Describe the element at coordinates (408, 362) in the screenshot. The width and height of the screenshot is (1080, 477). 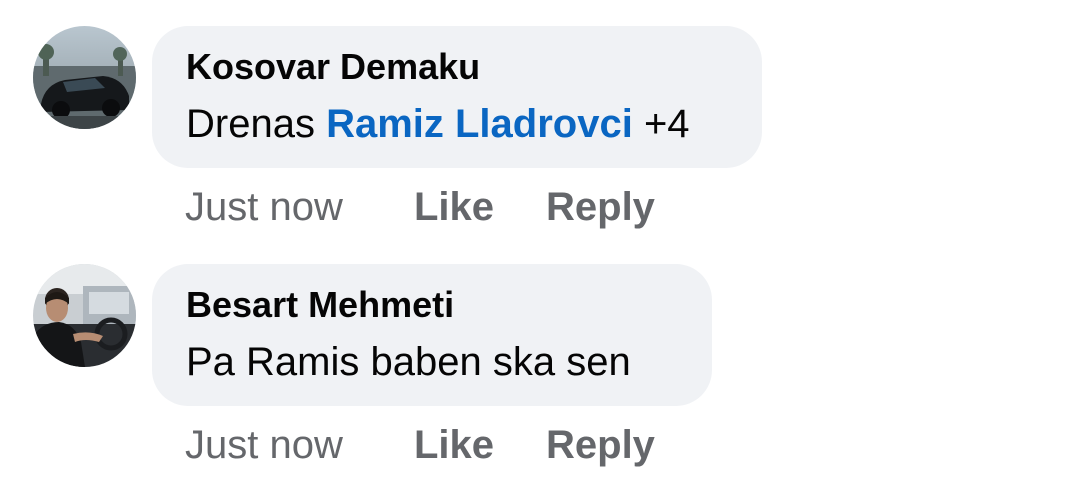
I see `comment-text: Pa Ramis baben ska sen` at that location.